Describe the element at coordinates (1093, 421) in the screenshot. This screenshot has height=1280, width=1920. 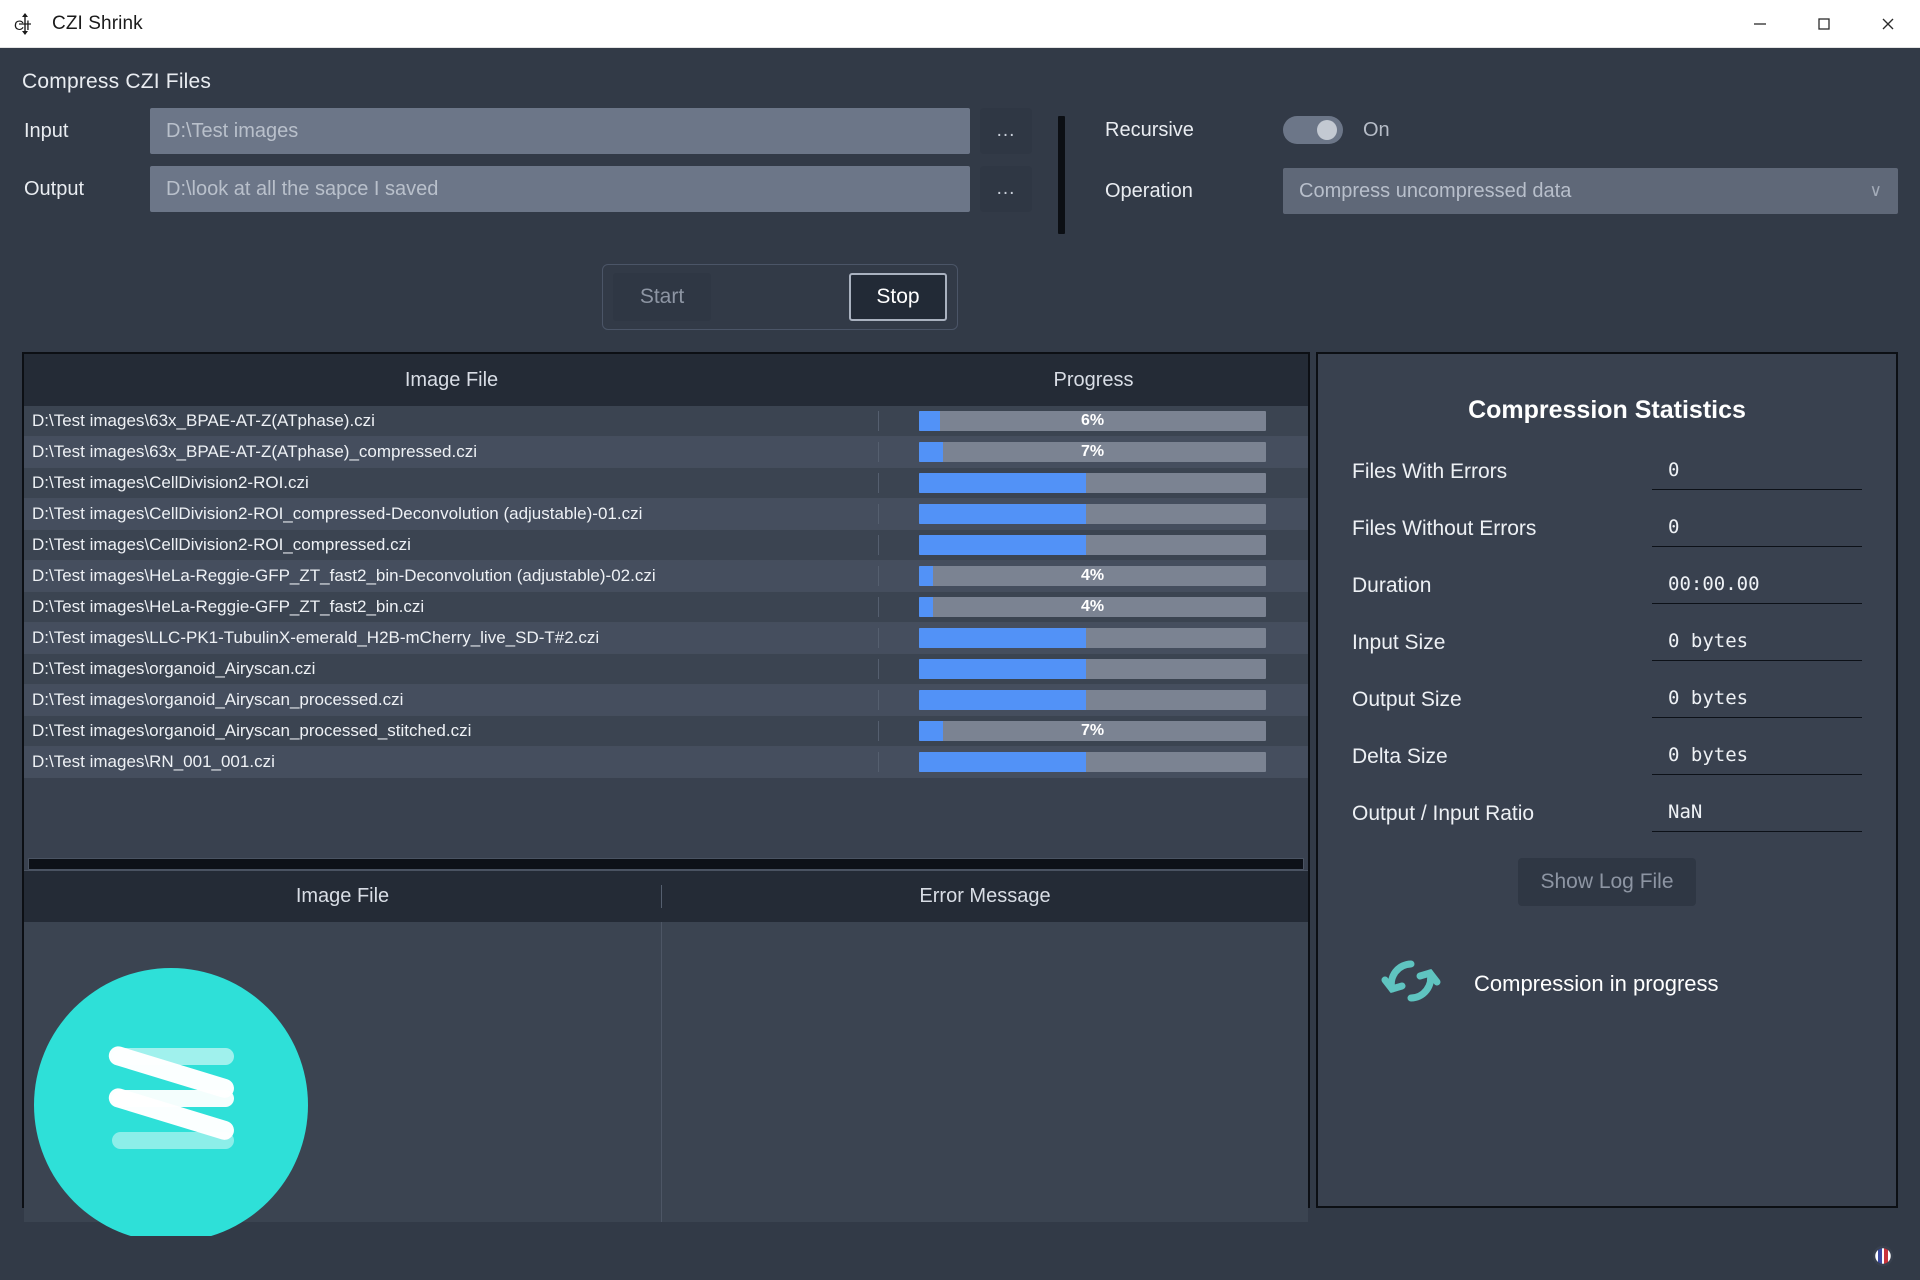
I see `progress-cell: 6%` at that location.